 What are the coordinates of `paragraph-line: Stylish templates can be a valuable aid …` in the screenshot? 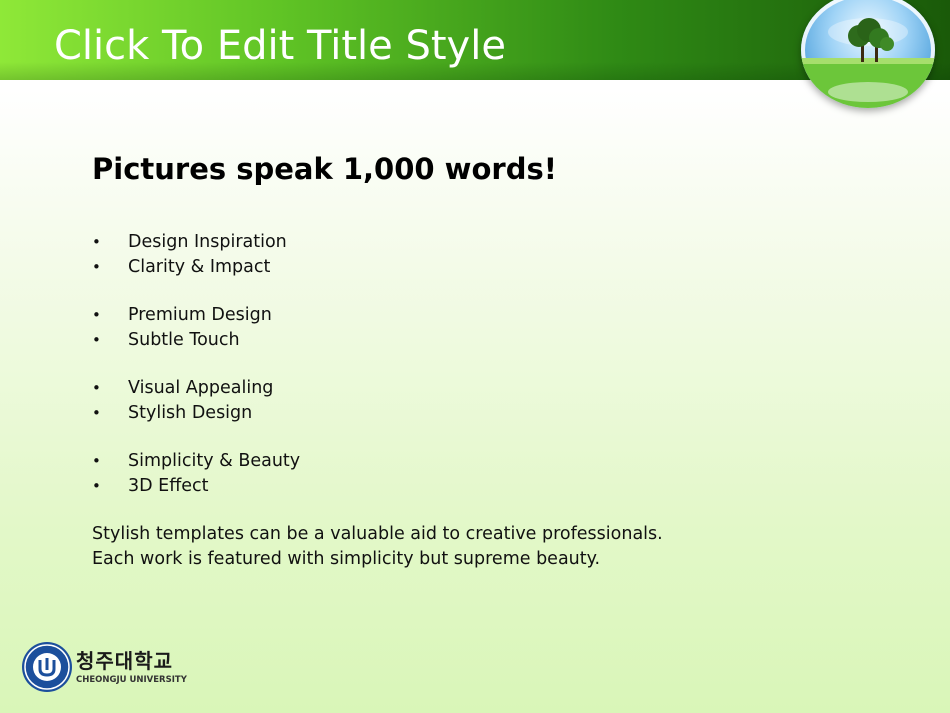 It's located at (377, 534).